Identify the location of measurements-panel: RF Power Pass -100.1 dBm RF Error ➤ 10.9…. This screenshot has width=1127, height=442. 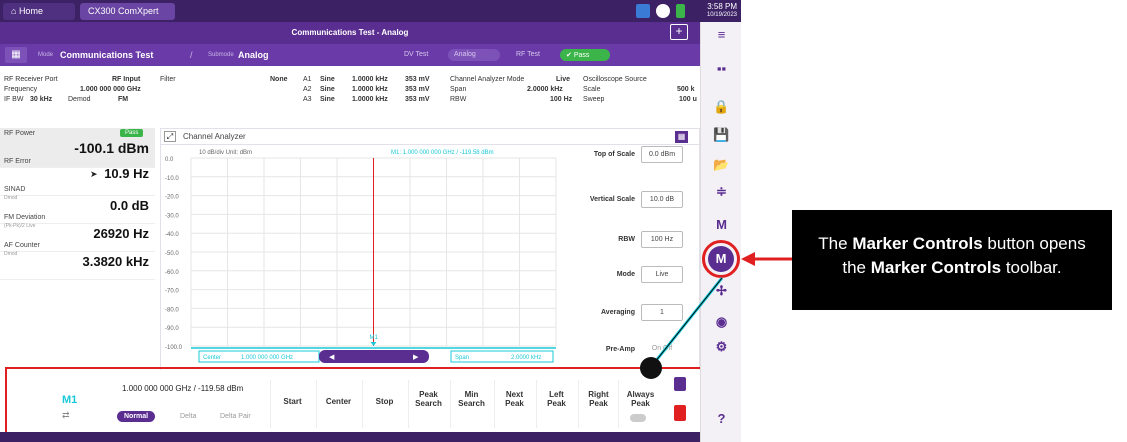
(77, 248).